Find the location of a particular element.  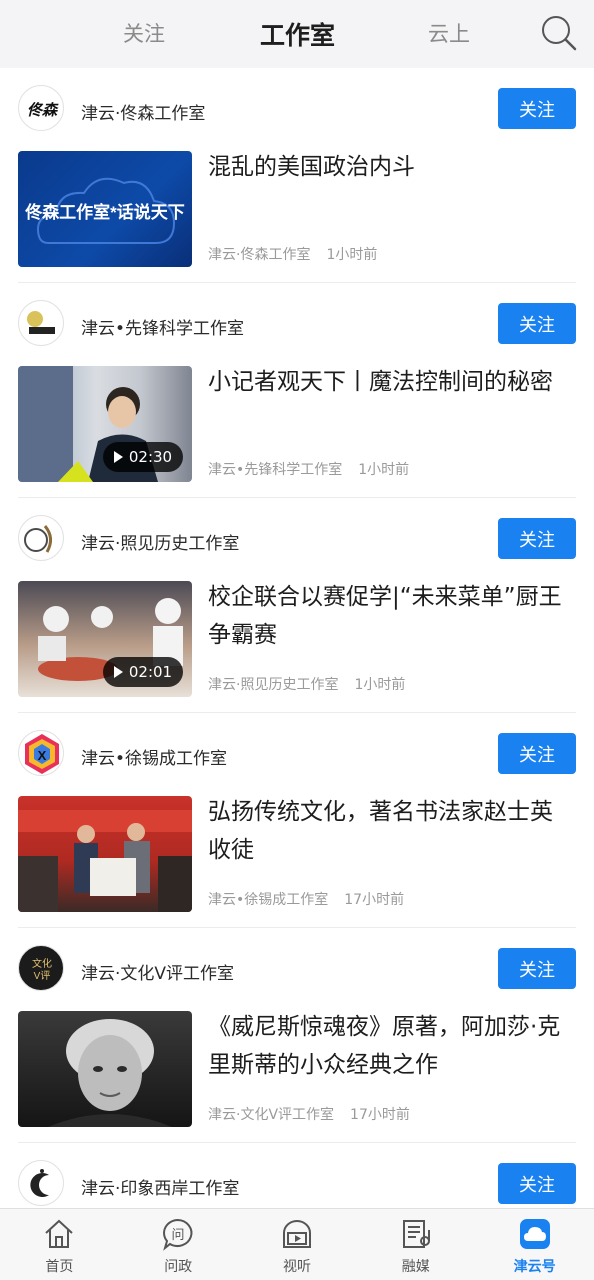

svg-text: 佟森工作室*话说天下 is located at coordinates (104, 212).